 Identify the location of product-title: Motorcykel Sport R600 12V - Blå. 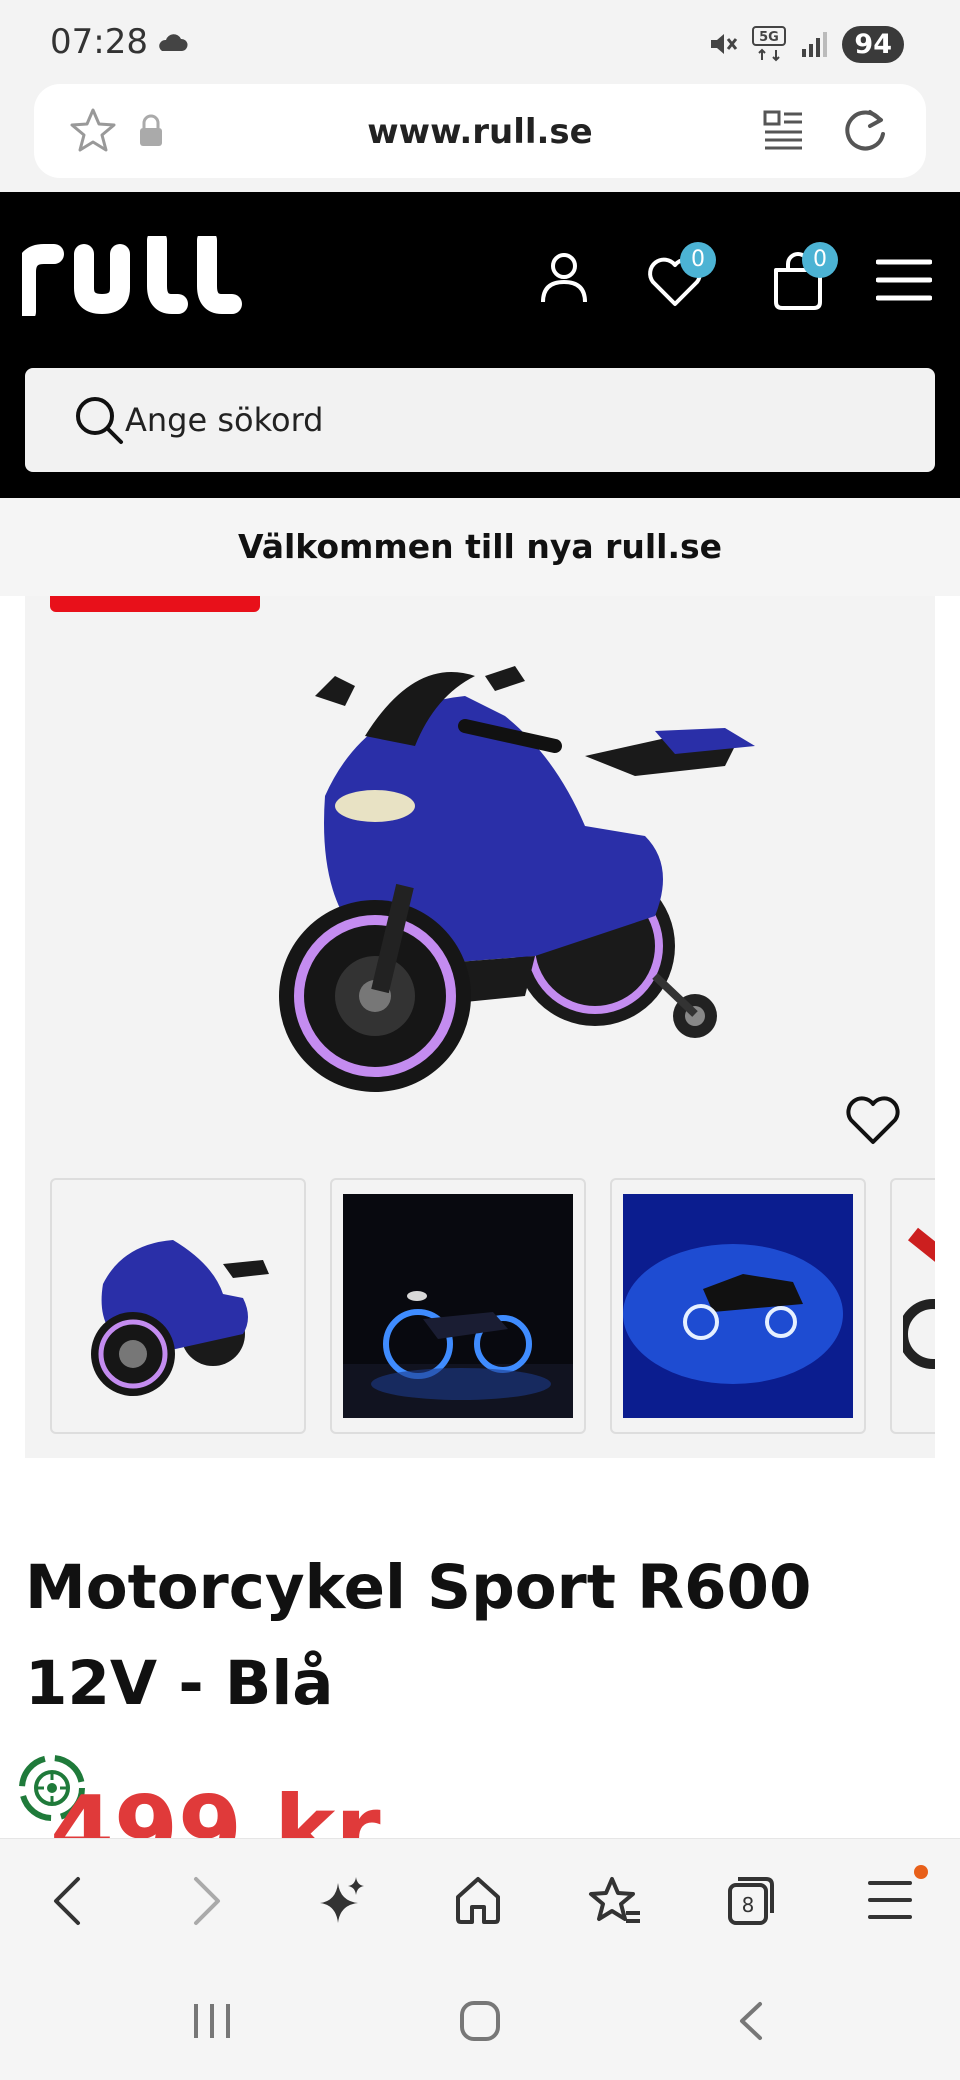
(418, 1635).